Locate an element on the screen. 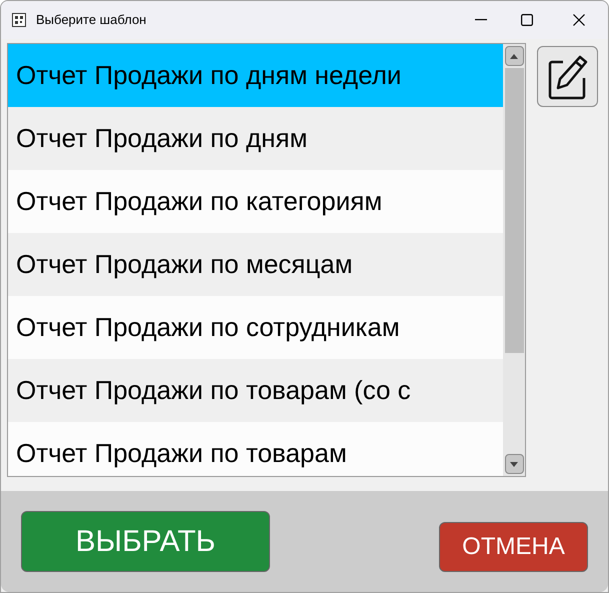 The height and width of the screenshot is (593, 609). scroll-down-button is located at coordinates (514, 464).